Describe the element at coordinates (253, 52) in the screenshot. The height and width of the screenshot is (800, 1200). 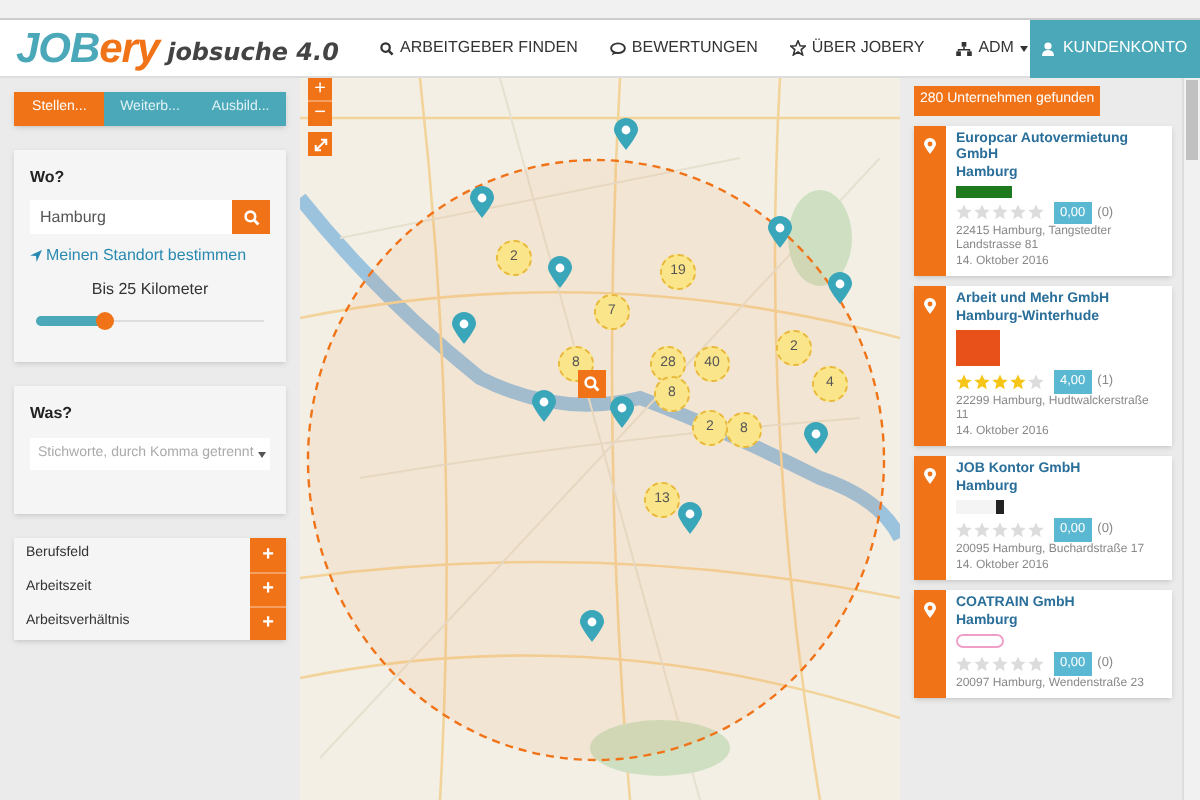
I see `tagline: jobsuche 4.0` at that location.